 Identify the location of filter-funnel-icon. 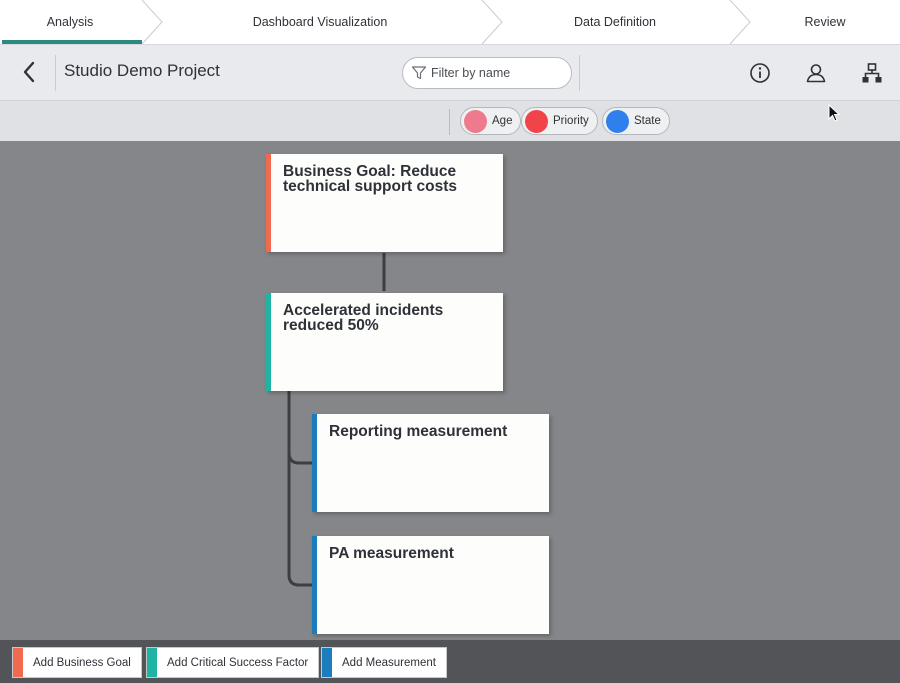
(419, 73).